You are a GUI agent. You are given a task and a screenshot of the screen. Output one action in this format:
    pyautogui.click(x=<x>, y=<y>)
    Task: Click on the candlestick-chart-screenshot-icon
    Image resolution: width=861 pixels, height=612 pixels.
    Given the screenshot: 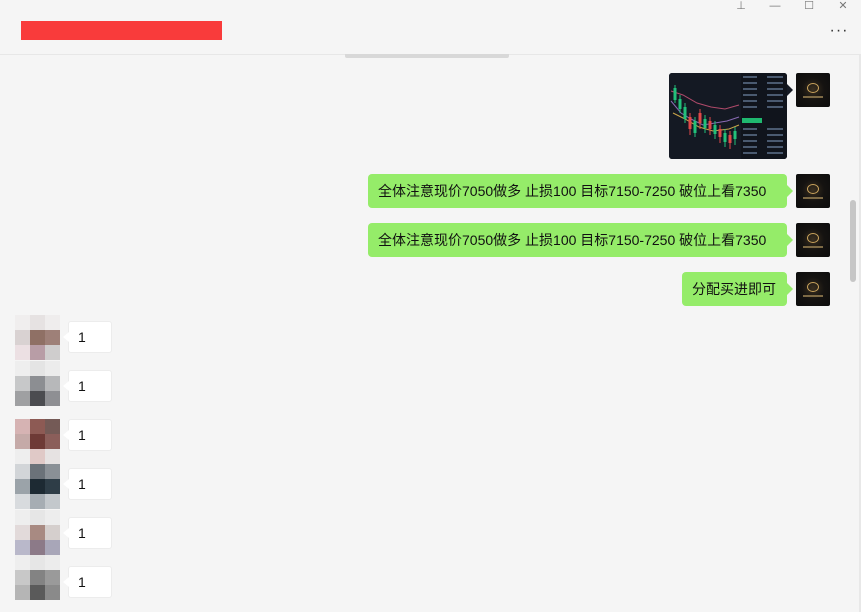 What is the action you would take?
    pyautogui.click(x=728, y=116)
    